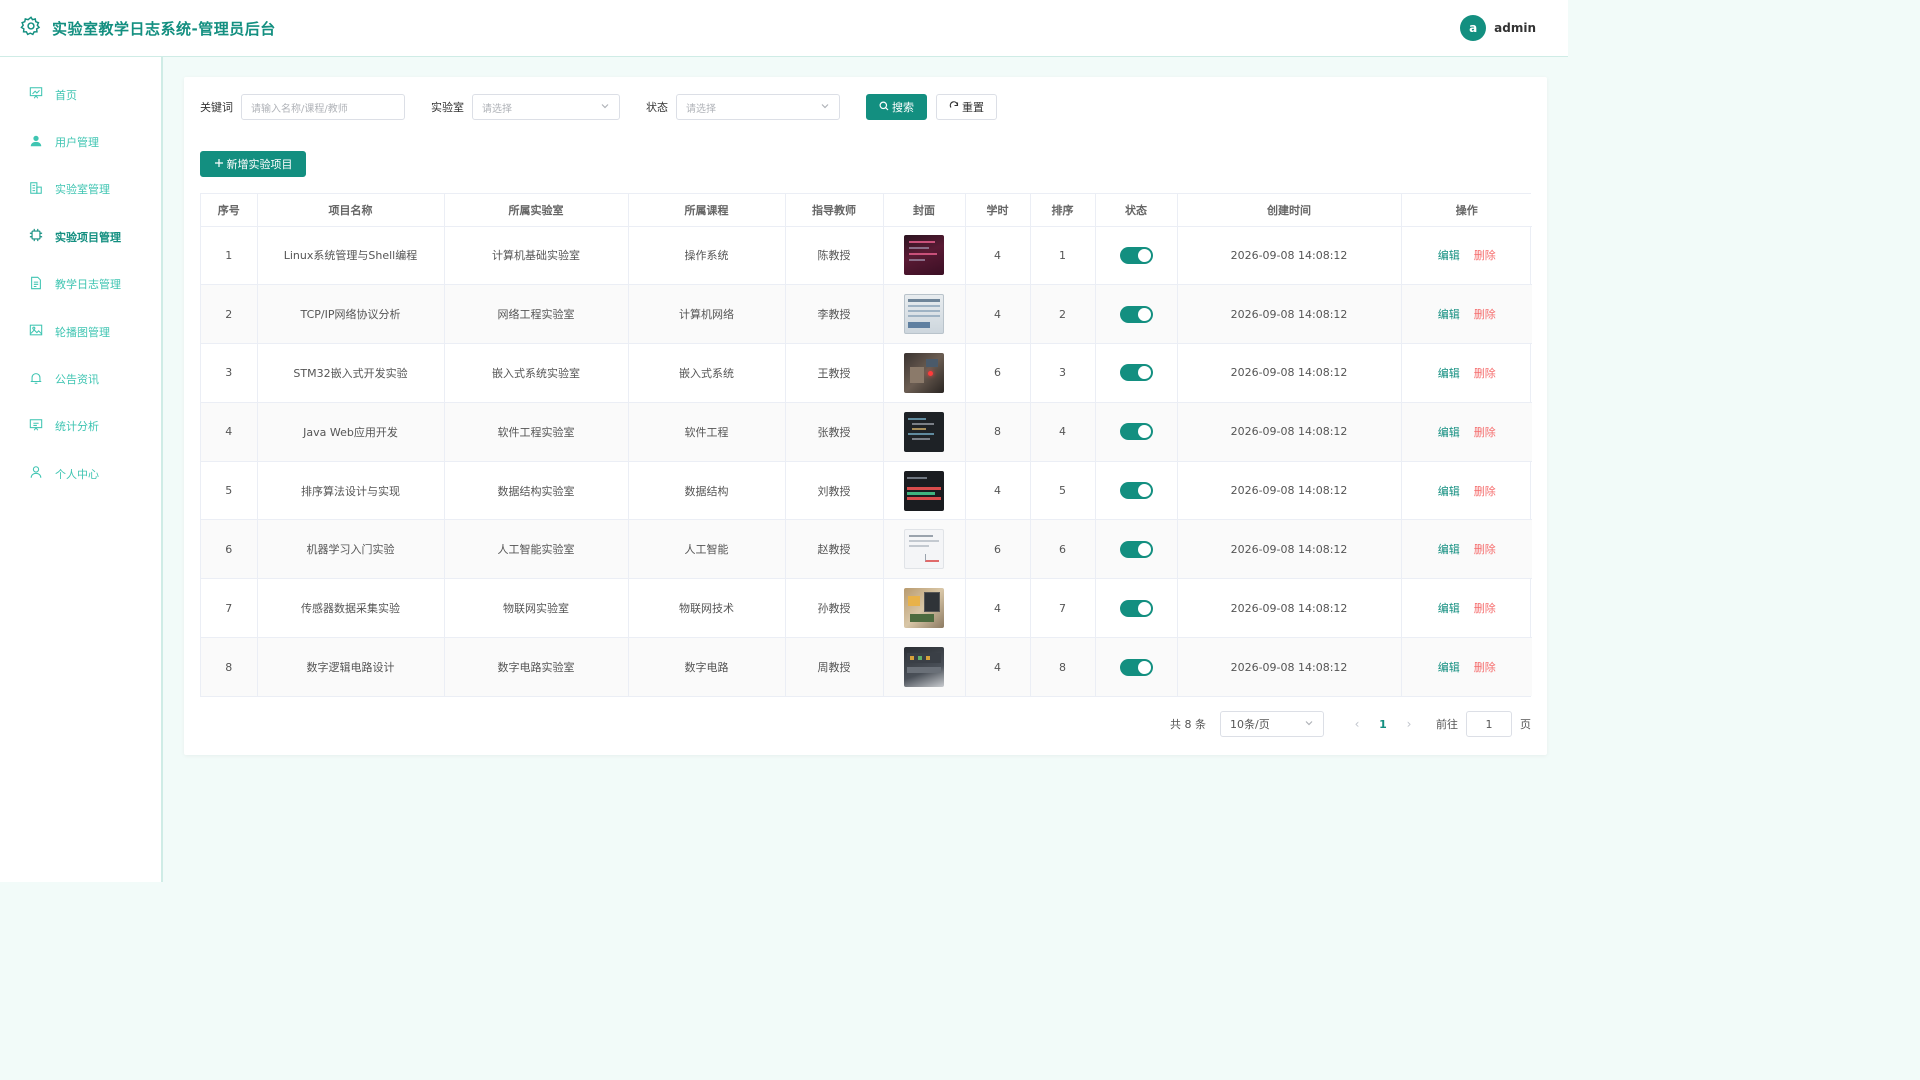 The width and height of the screenshot is (1920, 1080). Describe the element at coordinates (1272, 724) in the screenshot. I see `page-size-select: 10条/页` at that location.